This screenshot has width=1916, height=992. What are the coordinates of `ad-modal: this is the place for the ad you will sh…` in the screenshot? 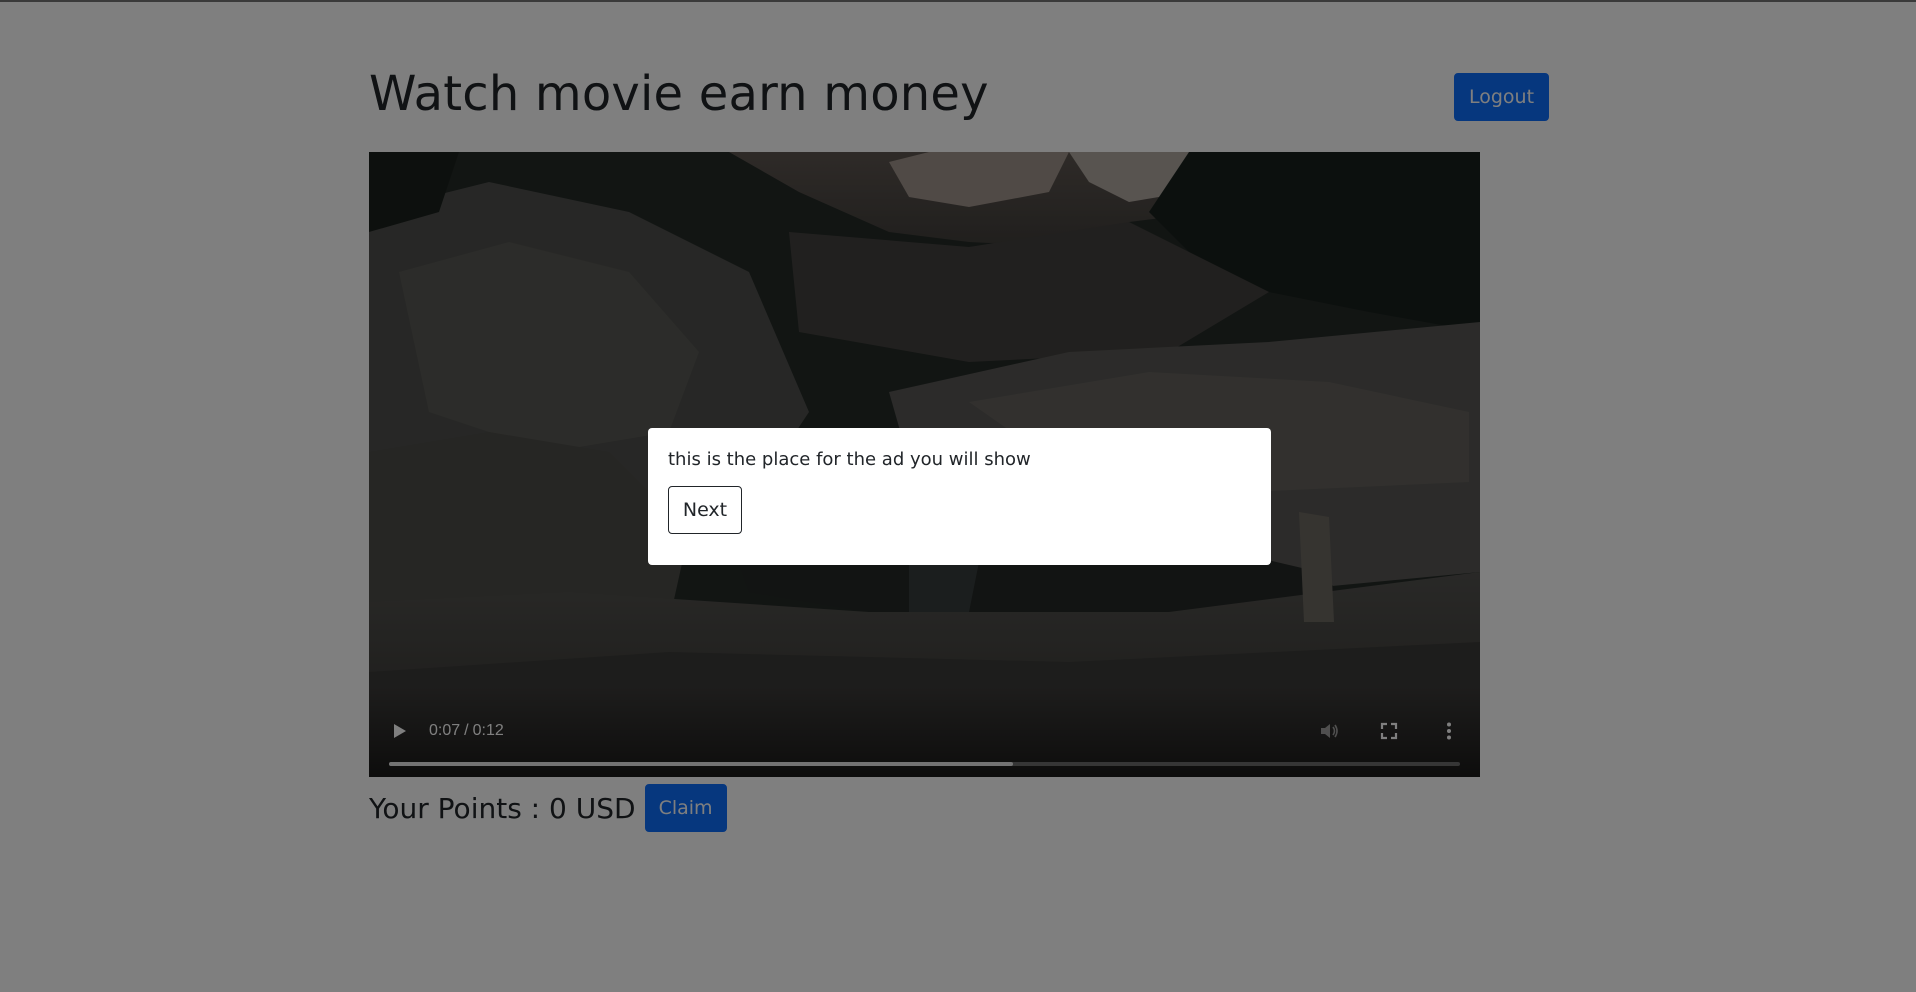 It's located at (959, 496).